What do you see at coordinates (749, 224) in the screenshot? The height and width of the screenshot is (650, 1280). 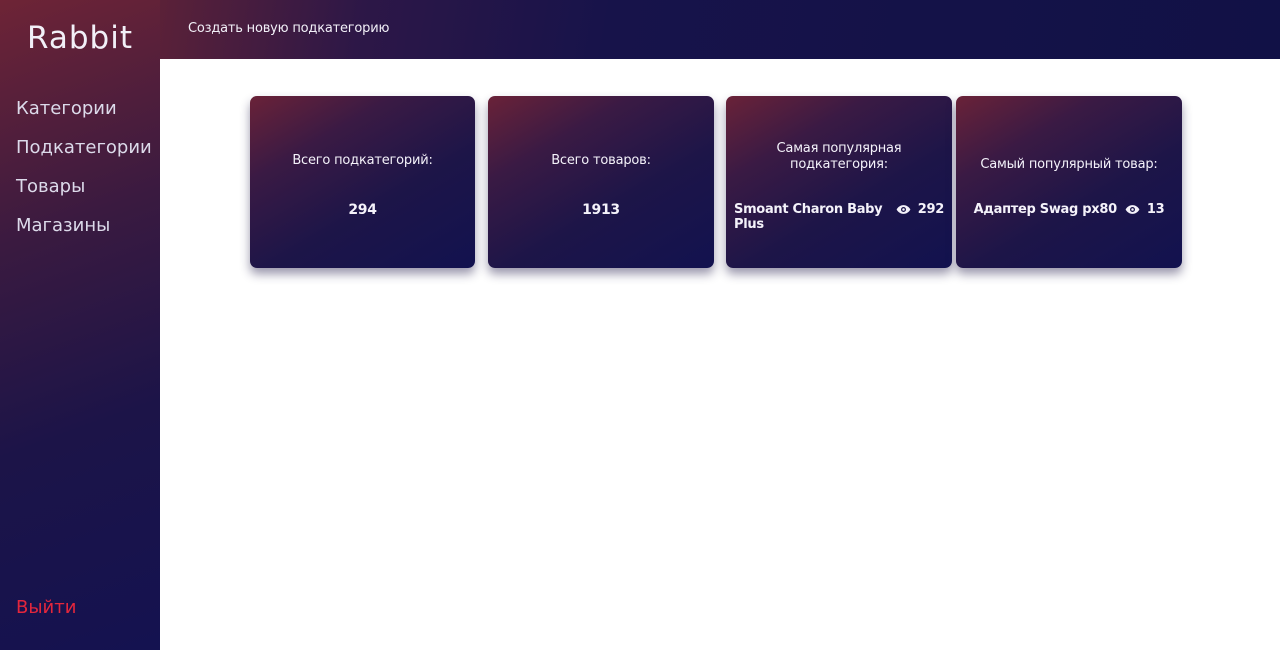 I see `name-line: Plus` at bounding box center [749, 224].